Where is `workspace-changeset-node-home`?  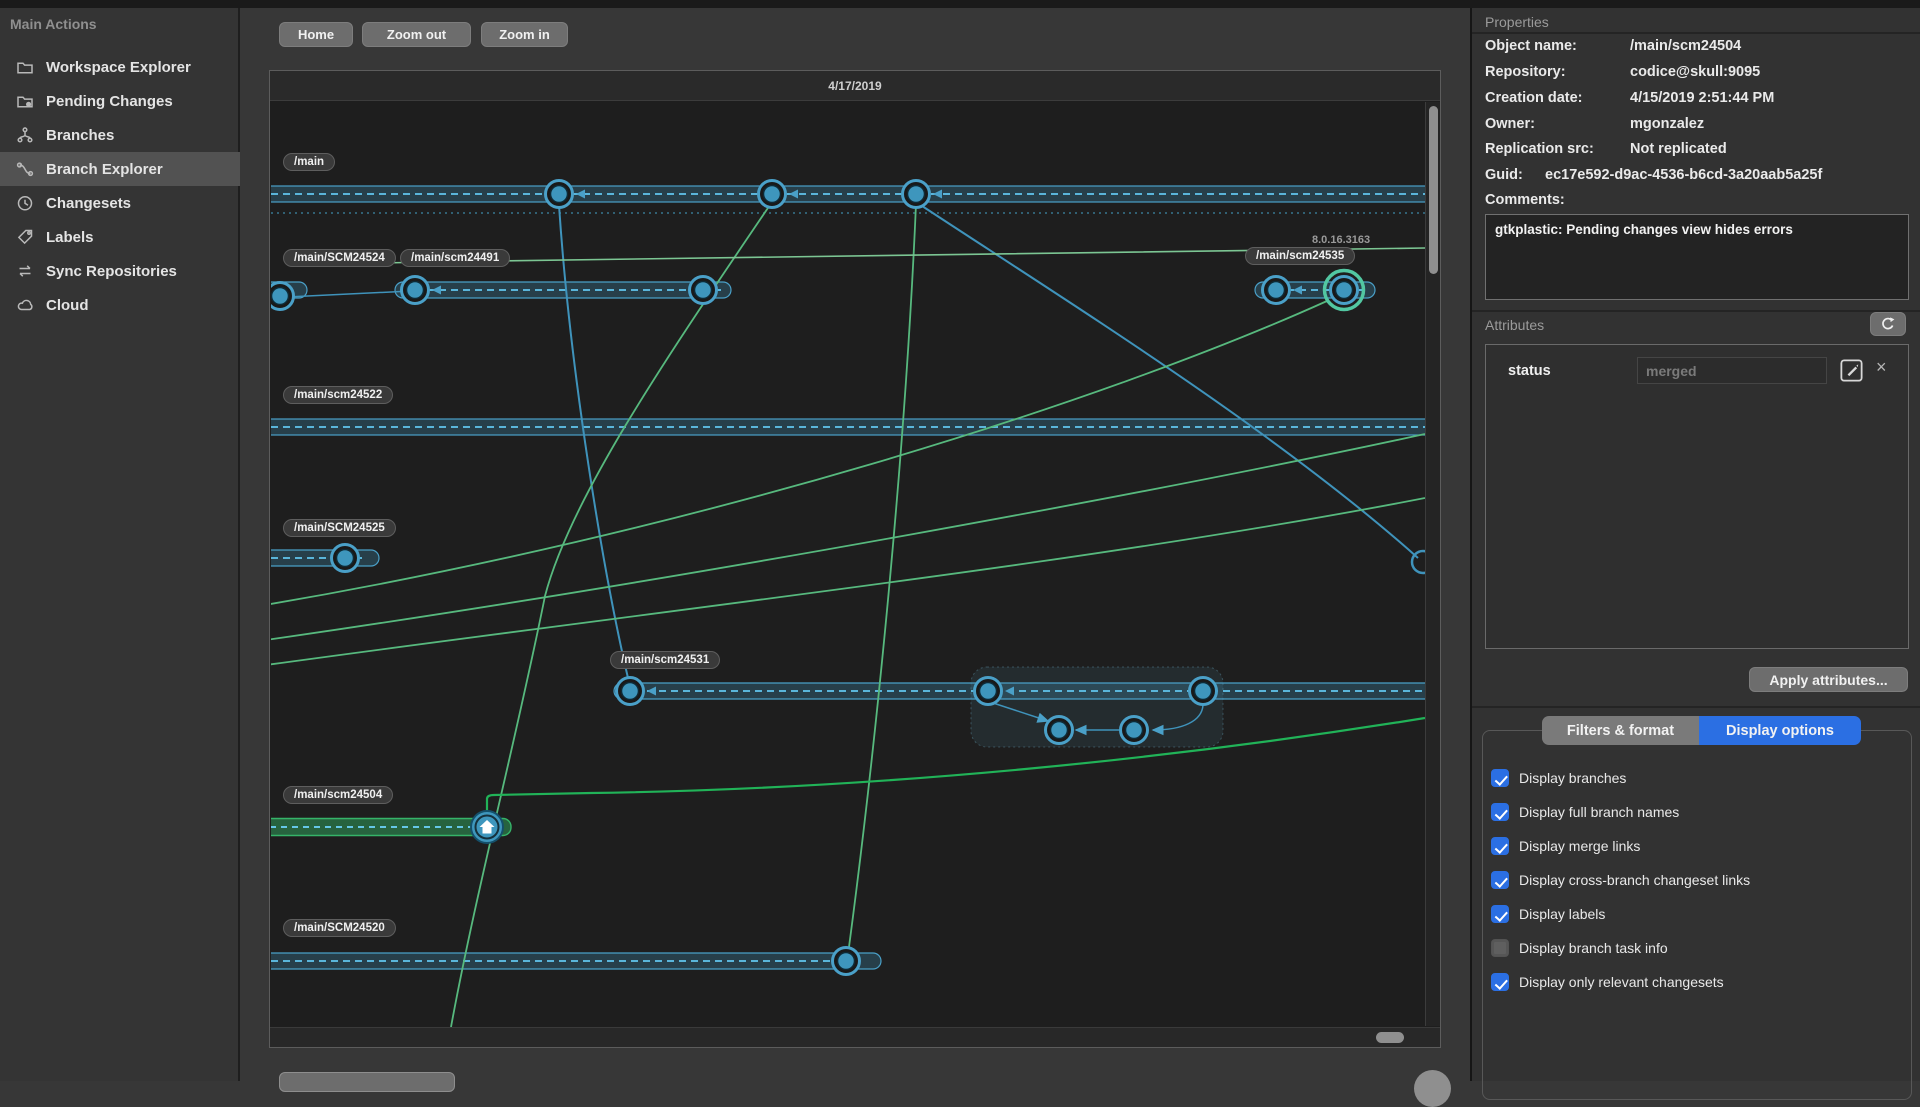 workspace-changeset-node-home is located at coordinates (487, 827).